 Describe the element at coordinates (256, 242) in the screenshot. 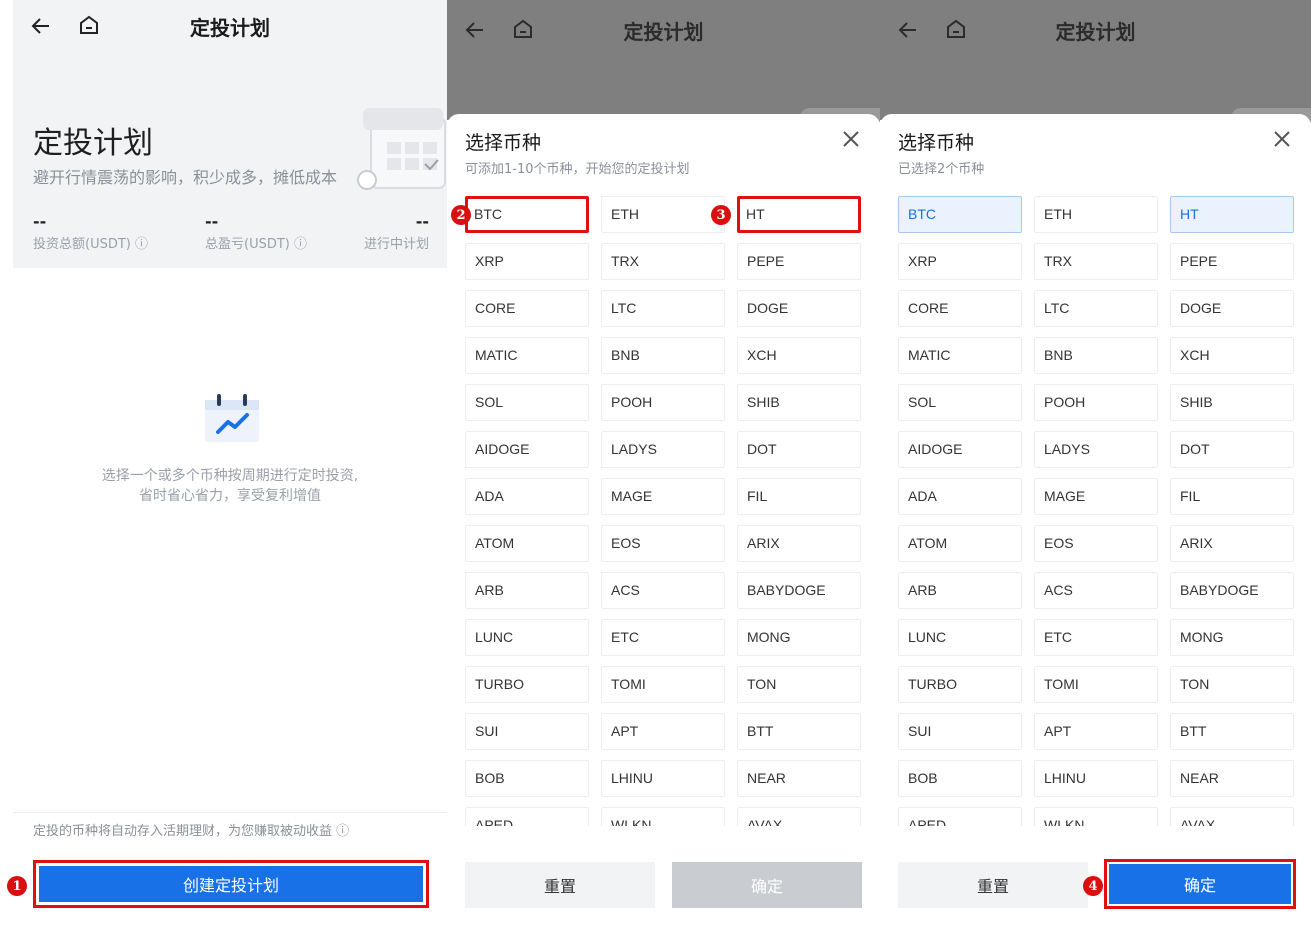

I see `stat-label-wrap: 总盈亏(USDT) ⓘ` at that location.